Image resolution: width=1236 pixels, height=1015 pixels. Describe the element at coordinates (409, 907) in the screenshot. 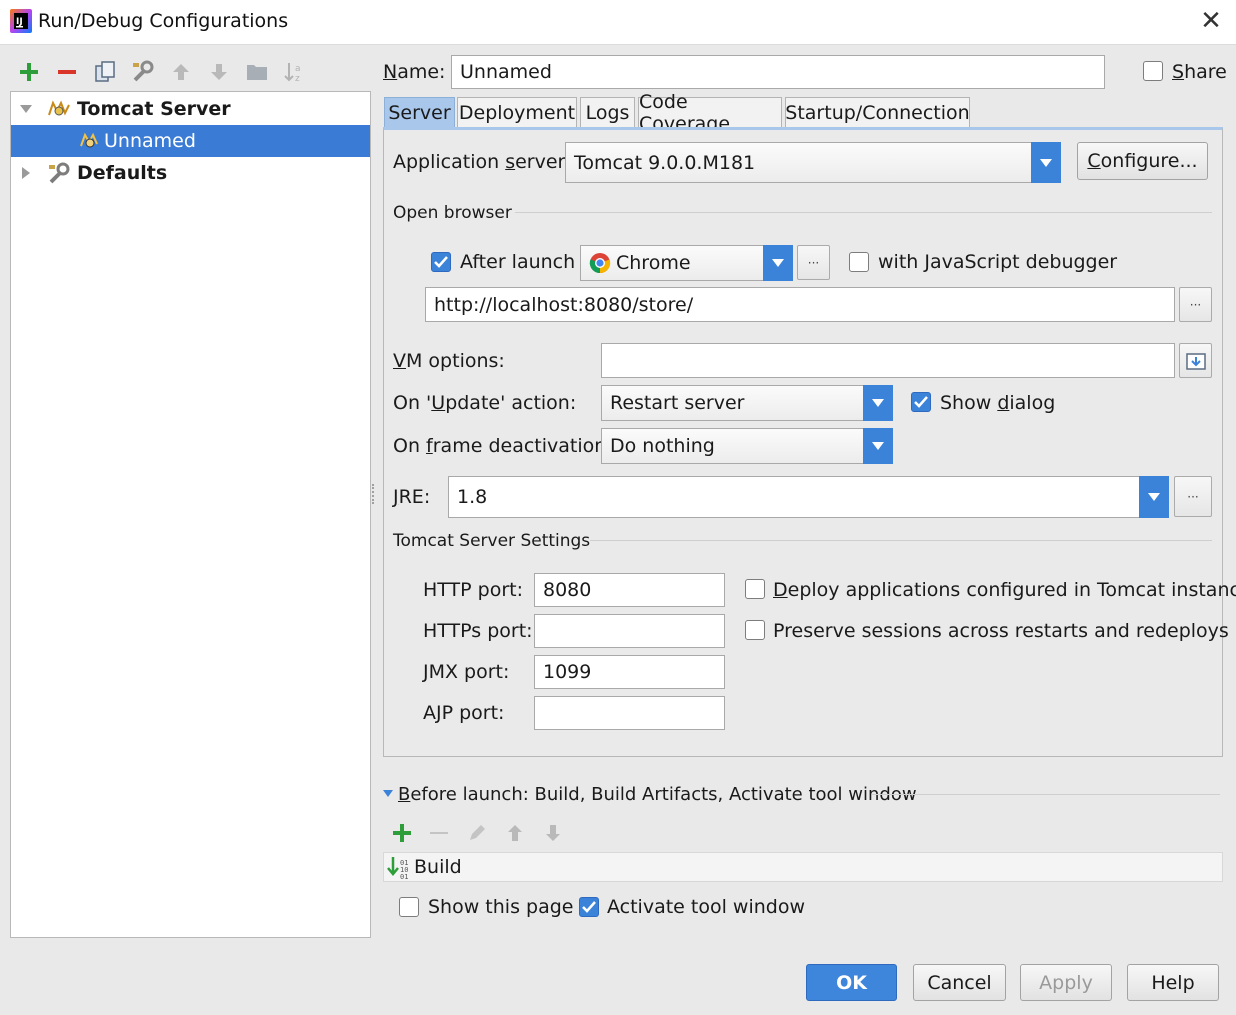

I see `show-this-page-checkbox` at that location.